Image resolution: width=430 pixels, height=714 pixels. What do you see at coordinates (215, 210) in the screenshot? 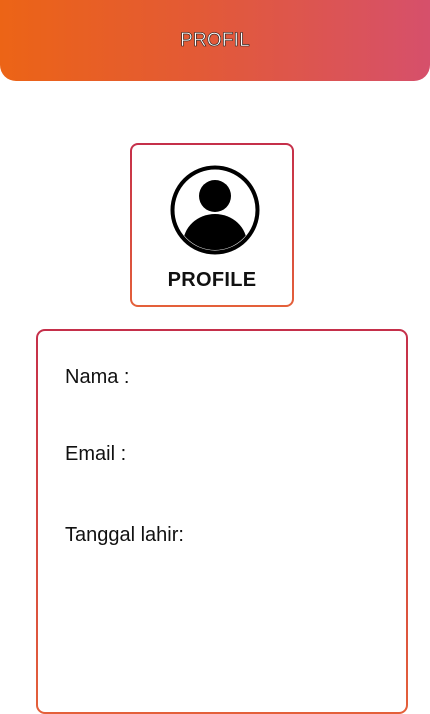
I see `user-circle-icon` at bounding box center [215, 210].